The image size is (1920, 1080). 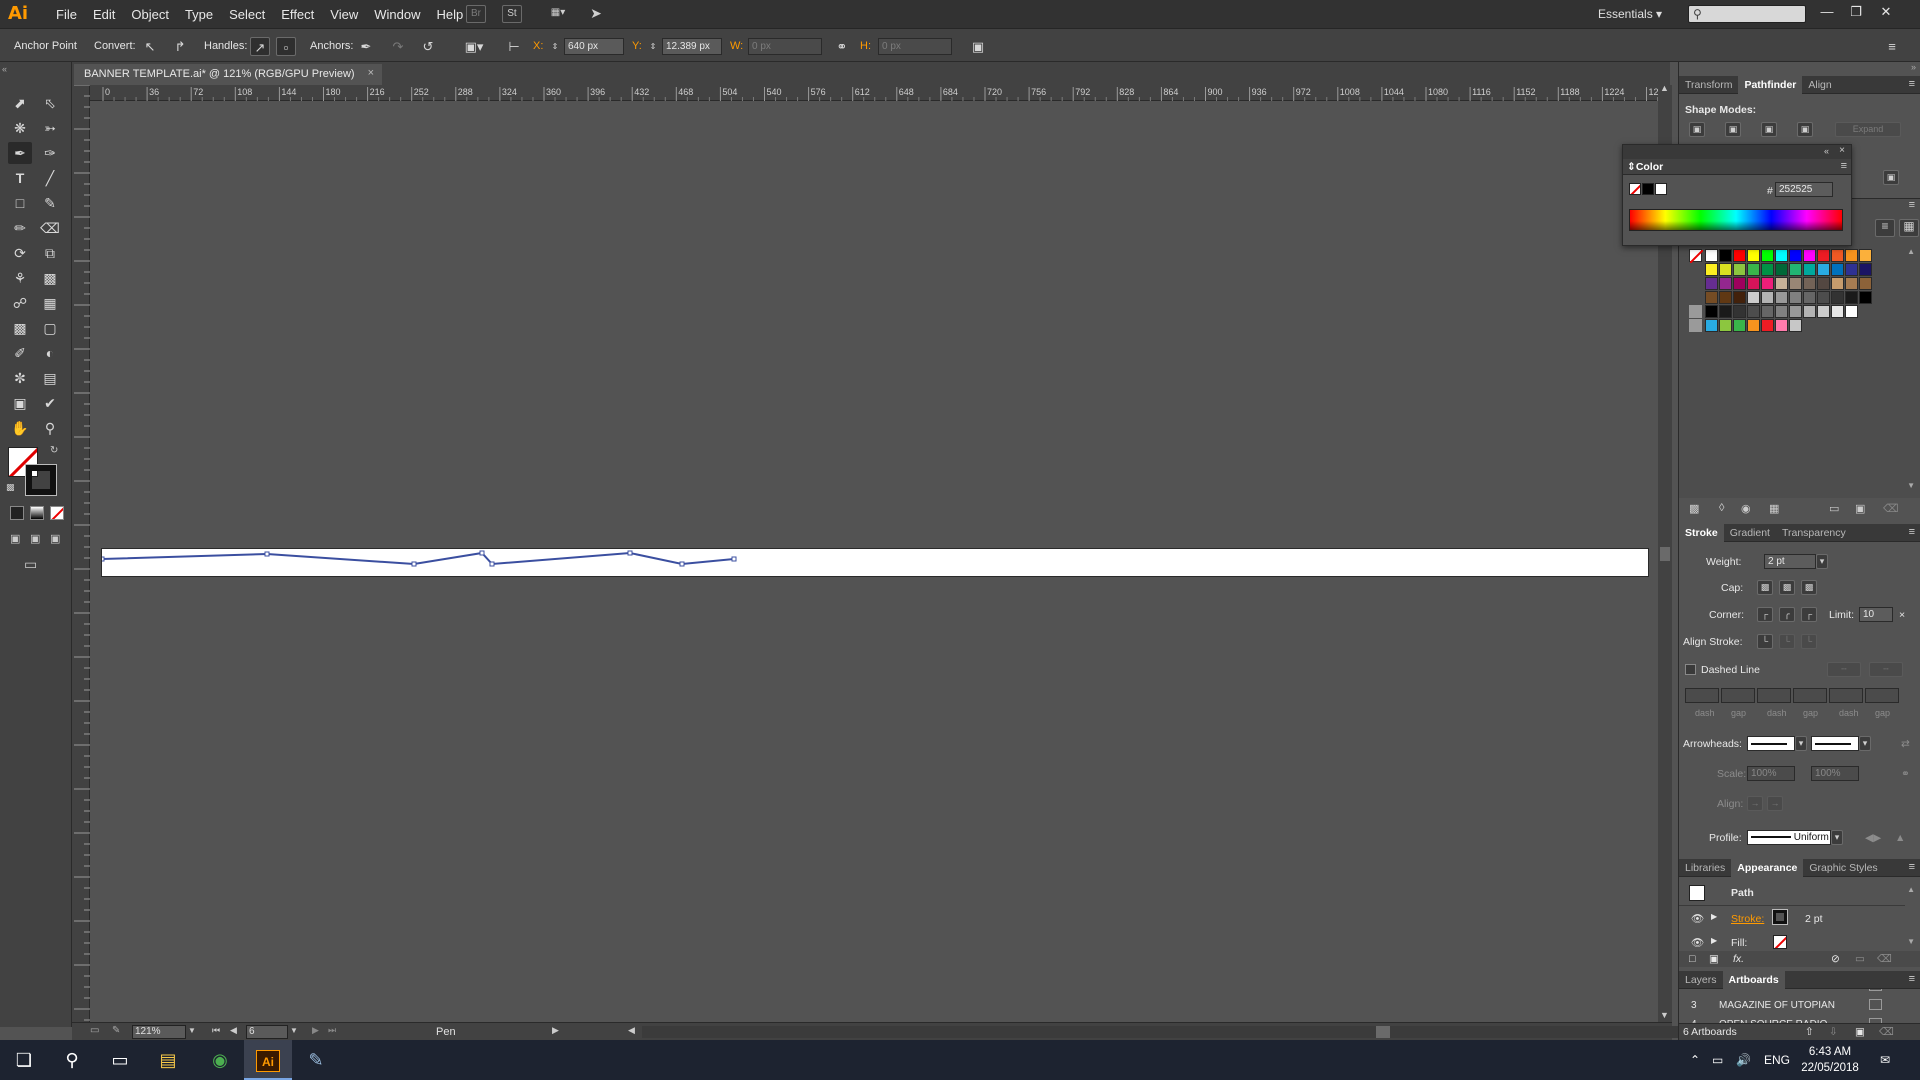 I want to click on tab-libraries: Libraries, so click(x=1705, y=868).